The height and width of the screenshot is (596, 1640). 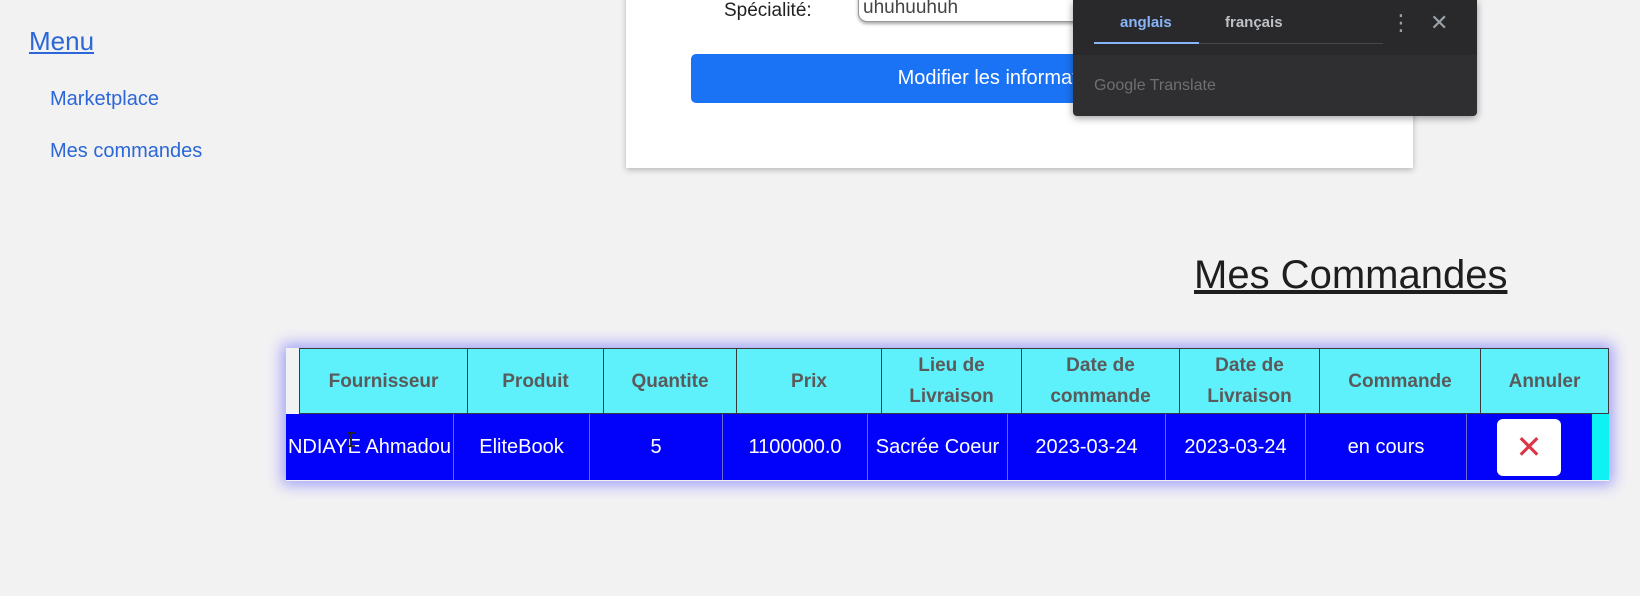 I want to click on google-translate-popup: anglais français ⋮ ✕ Google Translate, so click(x=1275, y=58).